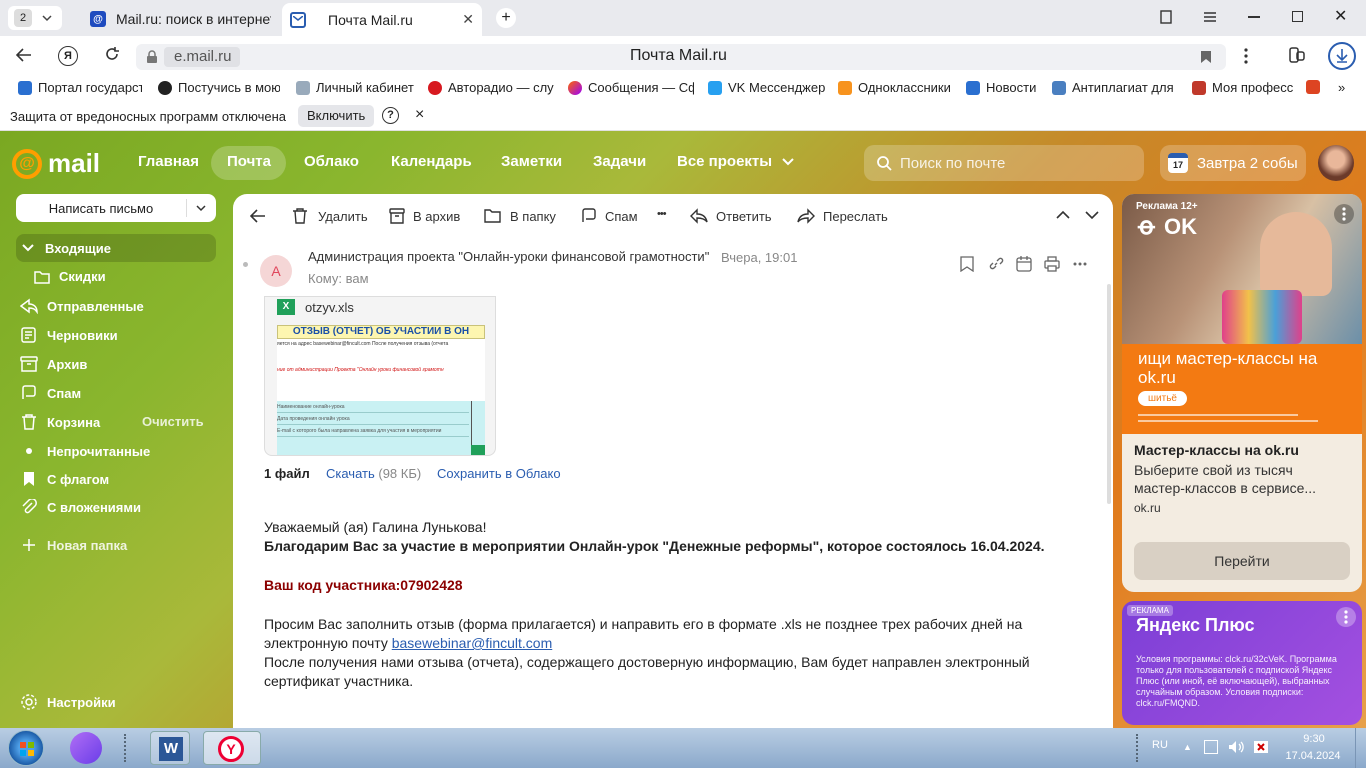  What do you see at coordinates (1314, 739) in the screenshot?
I see `clock-time: 9:30` at bounding box center [1314, 739].